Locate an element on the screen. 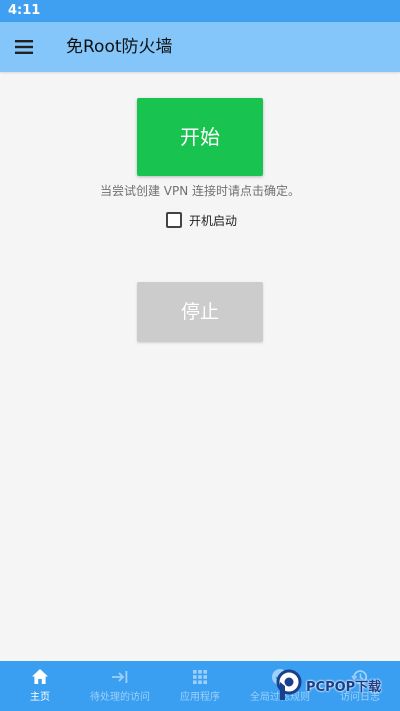 Image resolution: width=400 pixels, height=711 pixels. autostart-option: 开机启动 is located at coordinates (201, 220).